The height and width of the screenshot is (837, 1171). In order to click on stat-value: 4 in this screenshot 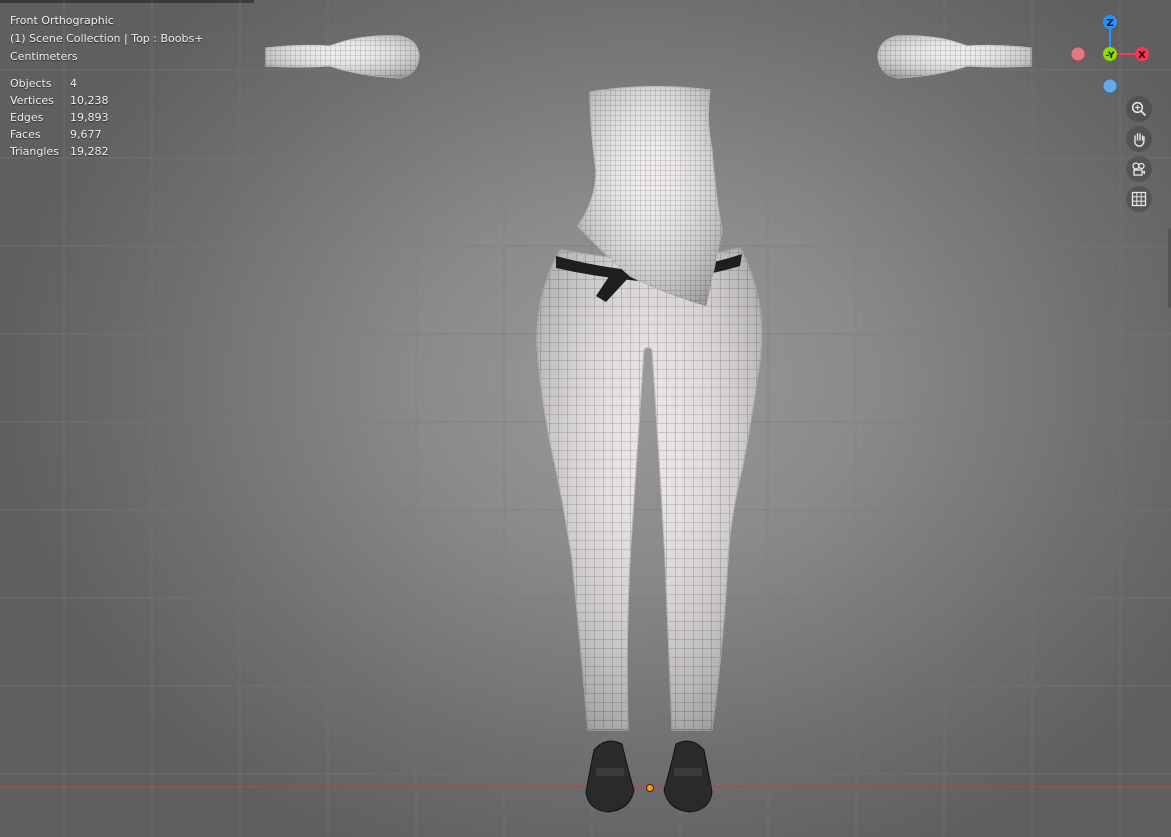, I will do `click(73, 83)`.